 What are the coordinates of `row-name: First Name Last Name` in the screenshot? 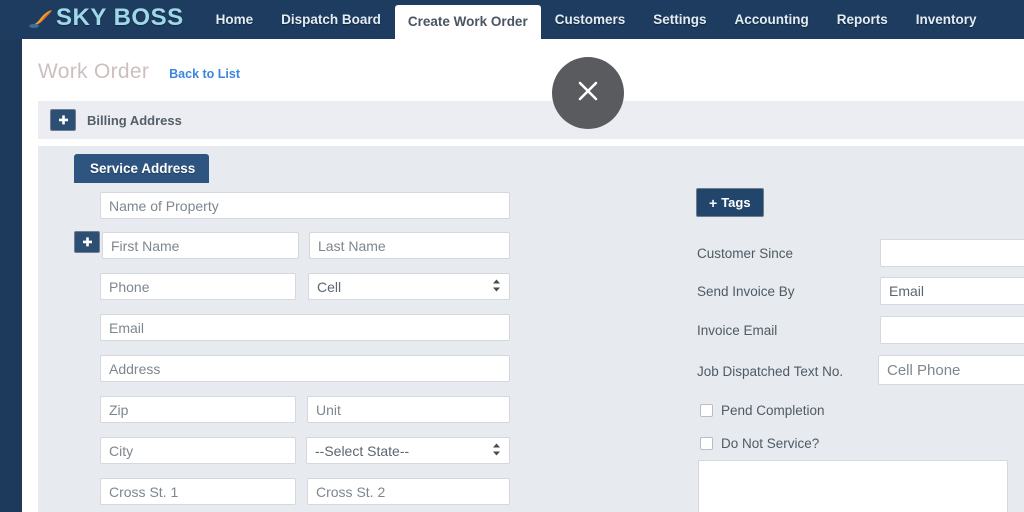 It's located at (288, 249).